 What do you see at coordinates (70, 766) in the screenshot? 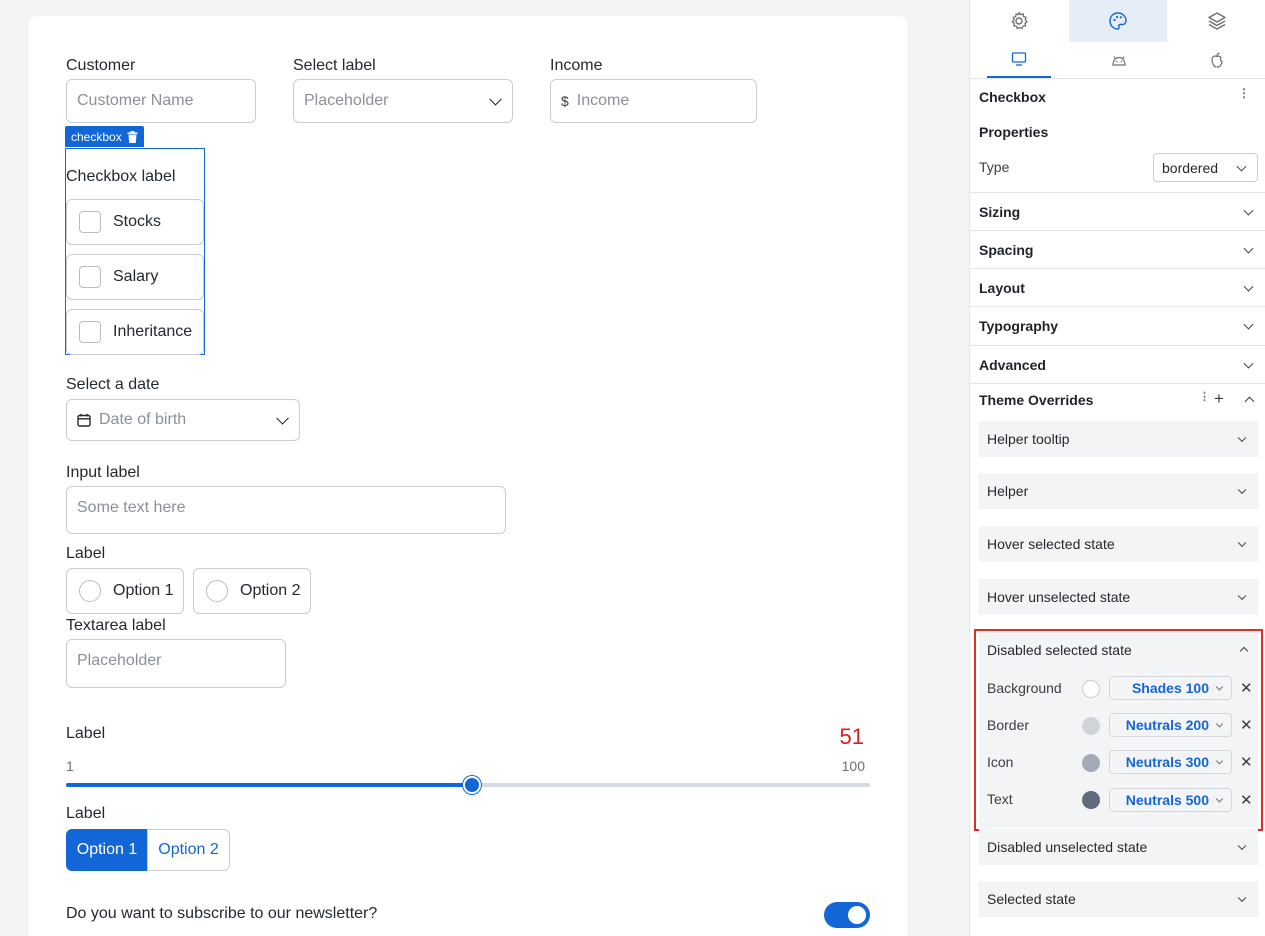
I see `slider-min: 1` at bounding box center [70, 766].